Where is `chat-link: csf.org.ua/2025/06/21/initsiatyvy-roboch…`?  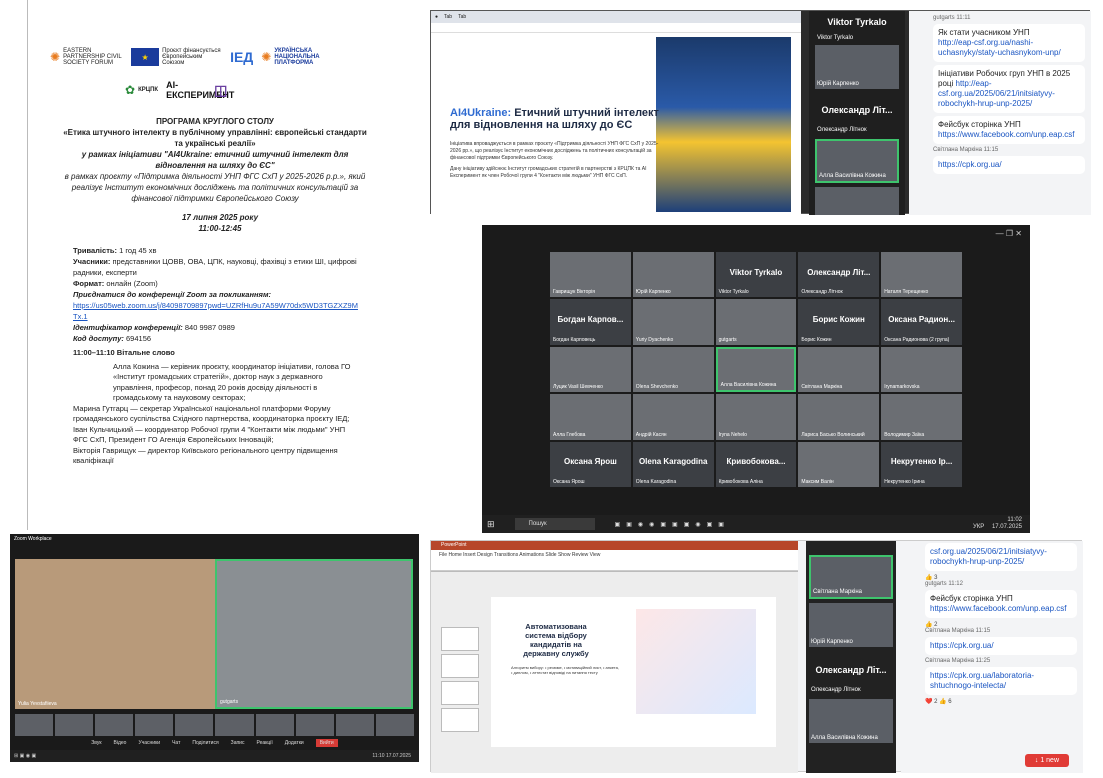 chat-link: csf.org.ua/2025/06/21/initsiatyvy-roboch… is located at coordinates (988, 556).